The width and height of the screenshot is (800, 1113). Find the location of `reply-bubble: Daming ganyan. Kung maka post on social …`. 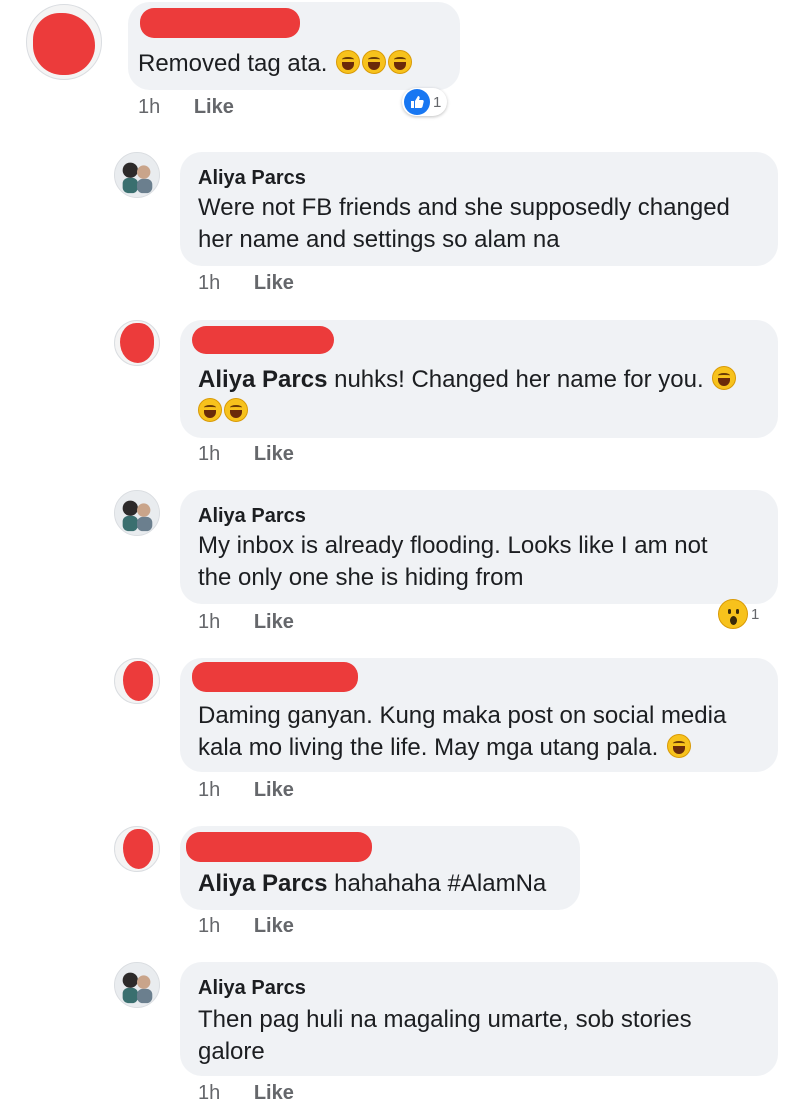

reply-bubble: Daming ganyan. Kung maka post on social … is located at coordinates (479, 715).